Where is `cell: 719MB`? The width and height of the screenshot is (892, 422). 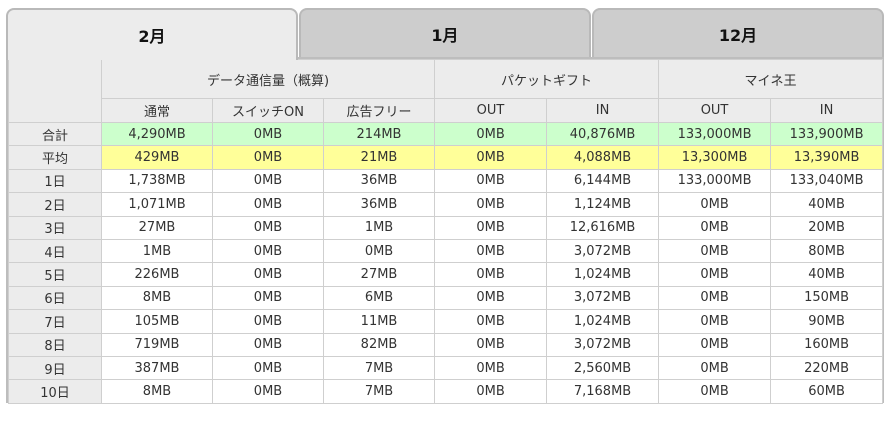
cell: 719MB is located at coordinates (157, 344).